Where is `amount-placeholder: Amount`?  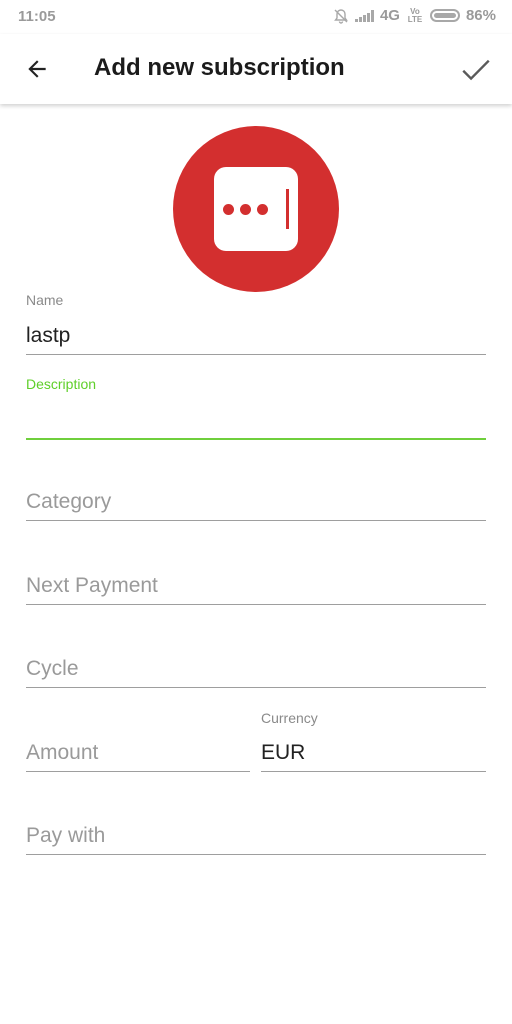
amount-placeholder: Amount is located at coordinates (62, 752).